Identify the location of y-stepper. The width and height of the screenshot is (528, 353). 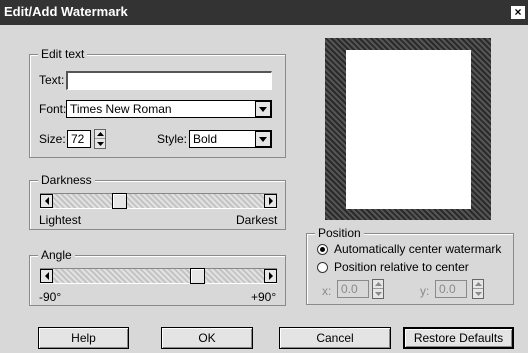
(478, 289).